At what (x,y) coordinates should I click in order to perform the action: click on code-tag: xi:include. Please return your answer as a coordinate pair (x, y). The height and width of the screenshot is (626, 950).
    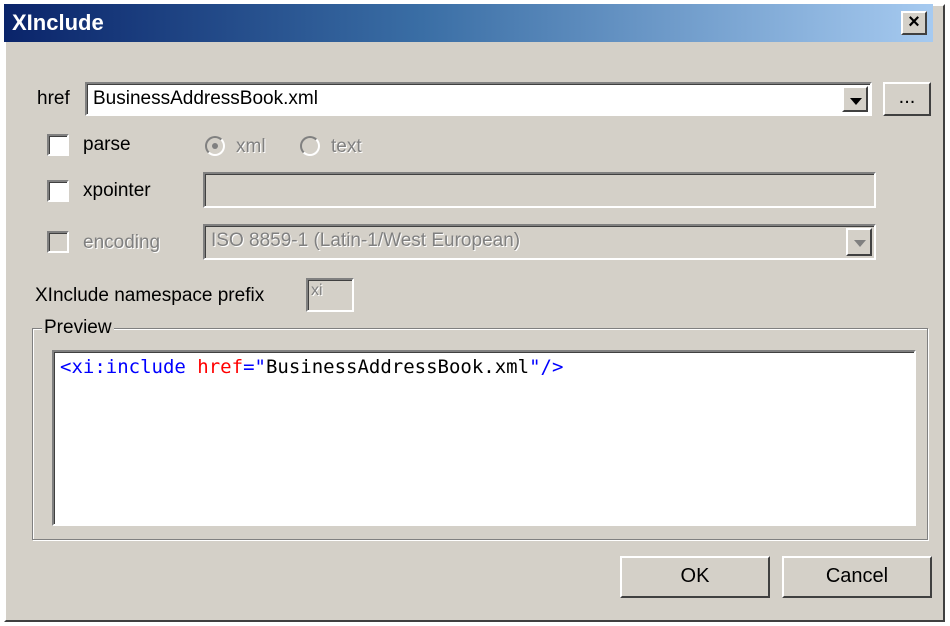
    Looking at the image, I should click on (128, 367).